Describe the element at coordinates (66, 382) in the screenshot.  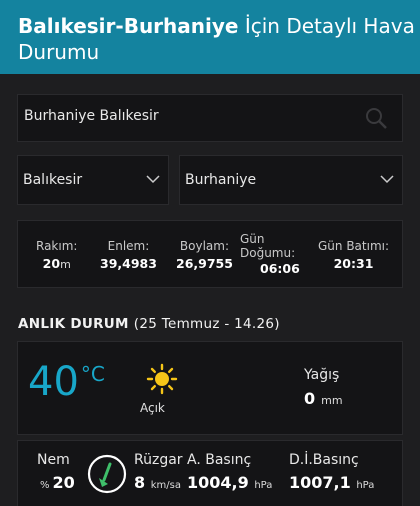
I see `temperature: 40 °C` at that location.